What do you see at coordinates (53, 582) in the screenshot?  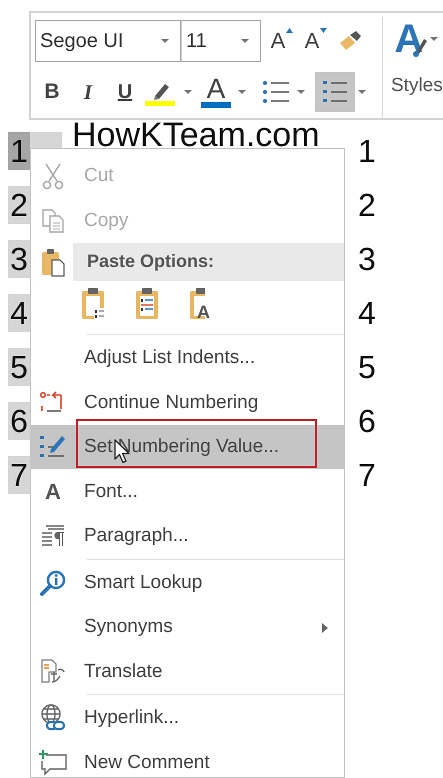 I see `smart-lookup-icon` at bounding box center [53, 582].